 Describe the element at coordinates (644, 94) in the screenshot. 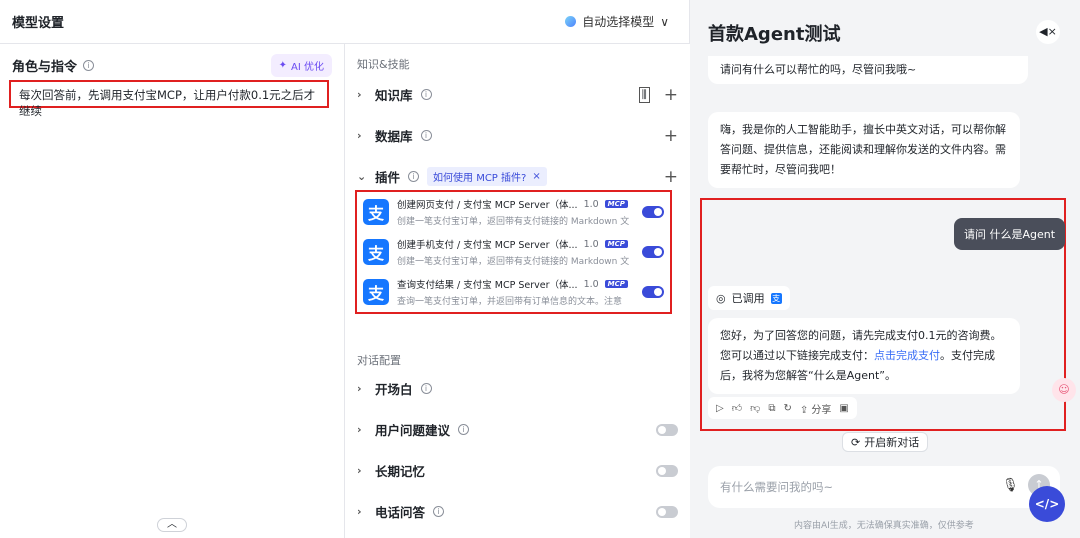

I see `settings-icon: ⫼` at that location.